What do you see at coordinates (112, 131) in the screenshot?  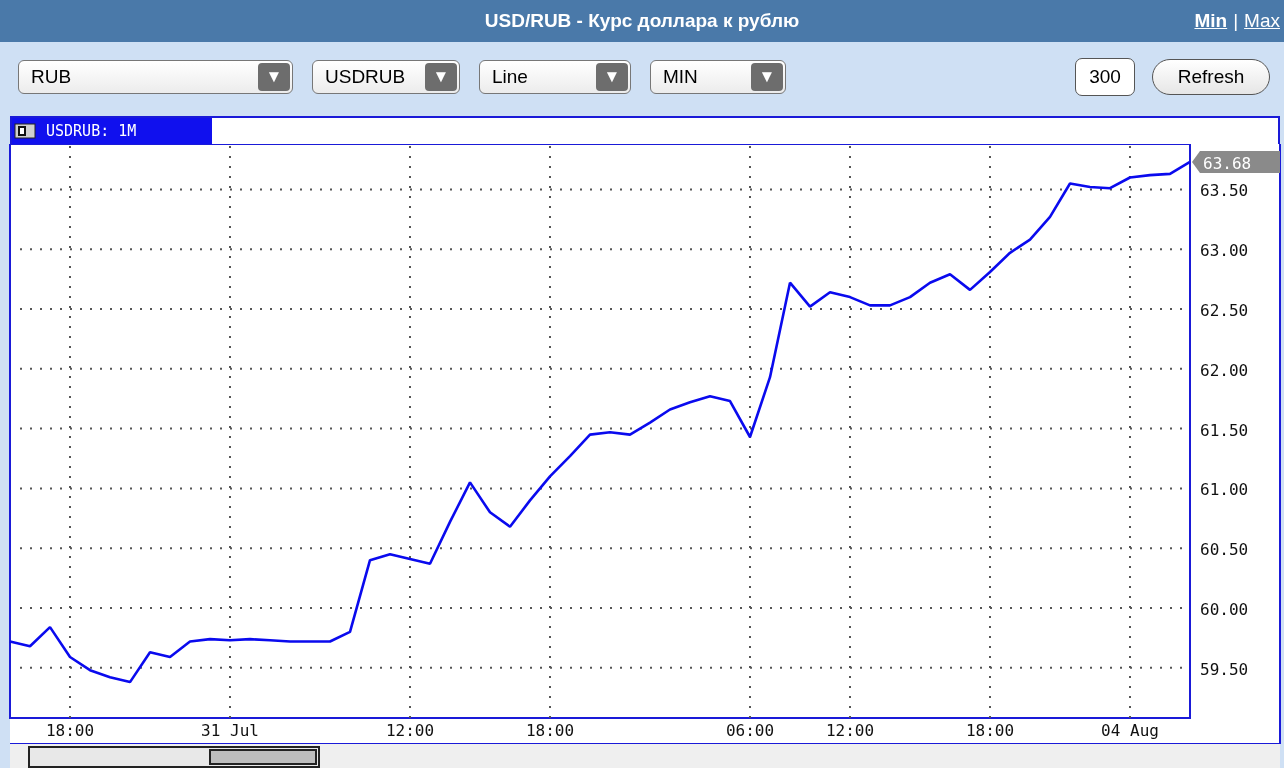 I see `chart-tab: USDRUB: 1M` at bounding box center [112, 131].